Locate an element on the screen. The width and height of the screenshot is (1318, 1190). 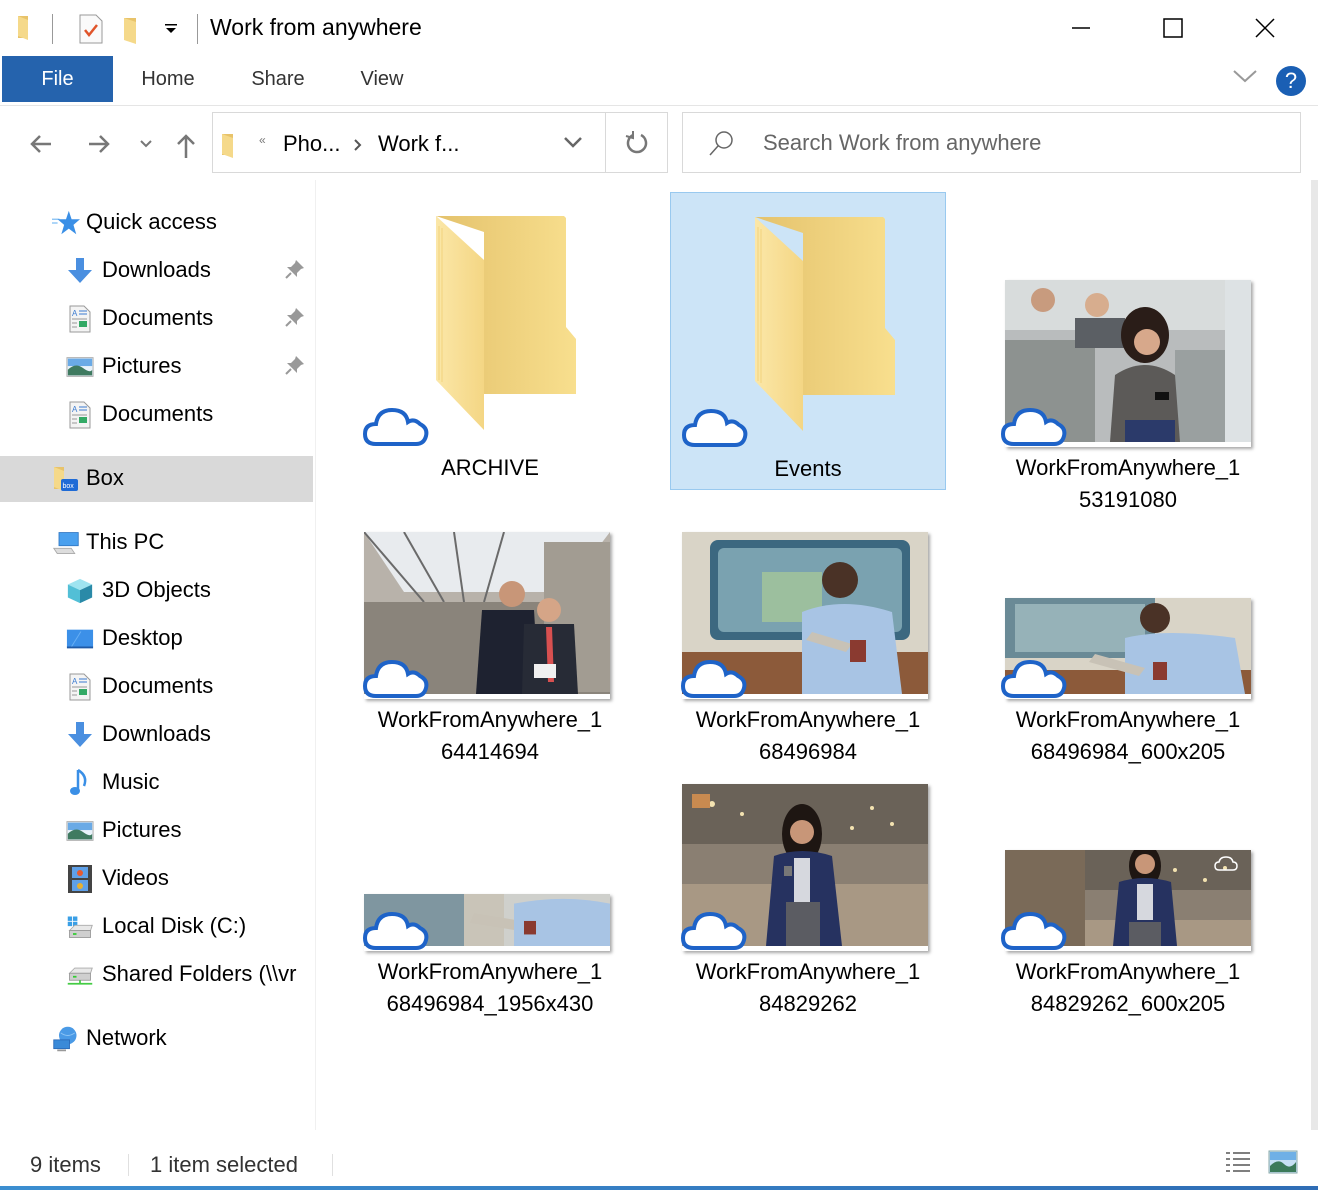
pictures-icon is located at coordinates (80, 831).